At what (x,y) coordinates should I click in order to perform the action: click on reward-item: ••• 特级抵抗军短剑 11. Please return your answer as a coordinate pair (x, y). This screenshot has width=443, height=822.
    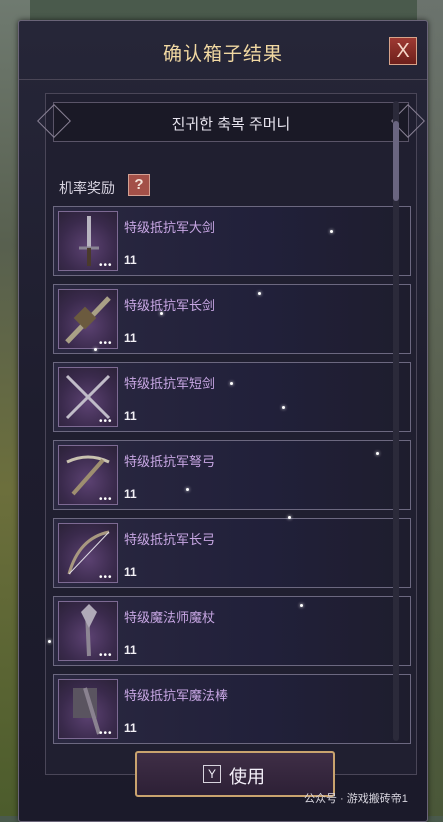
    Looking at the image, I should click on (232, 397).